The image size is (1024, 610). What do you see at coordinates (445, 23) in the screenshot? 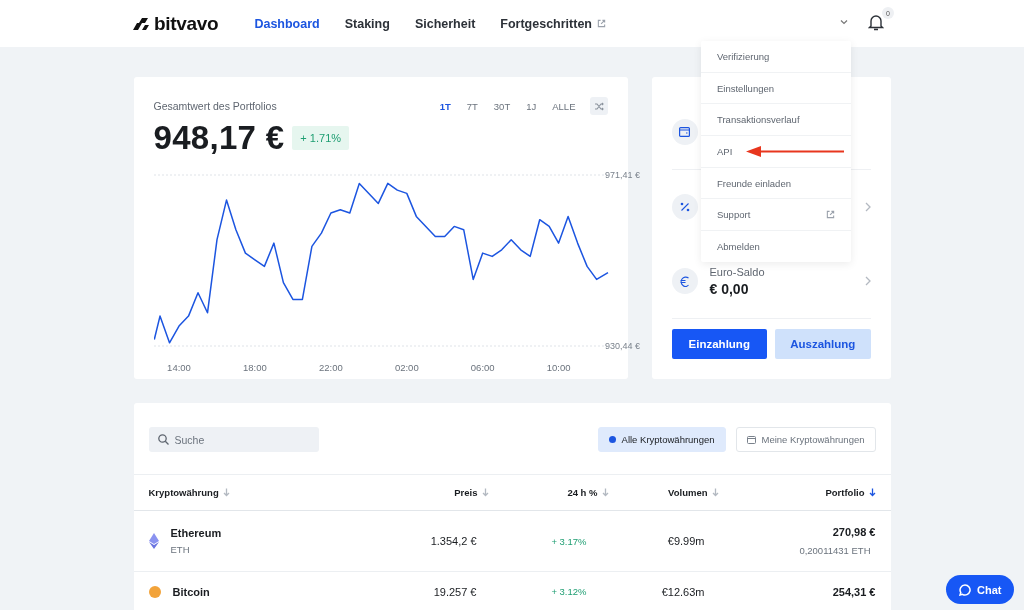
I see `nav-link: Sicherheit` at bounding box center [445, 23].